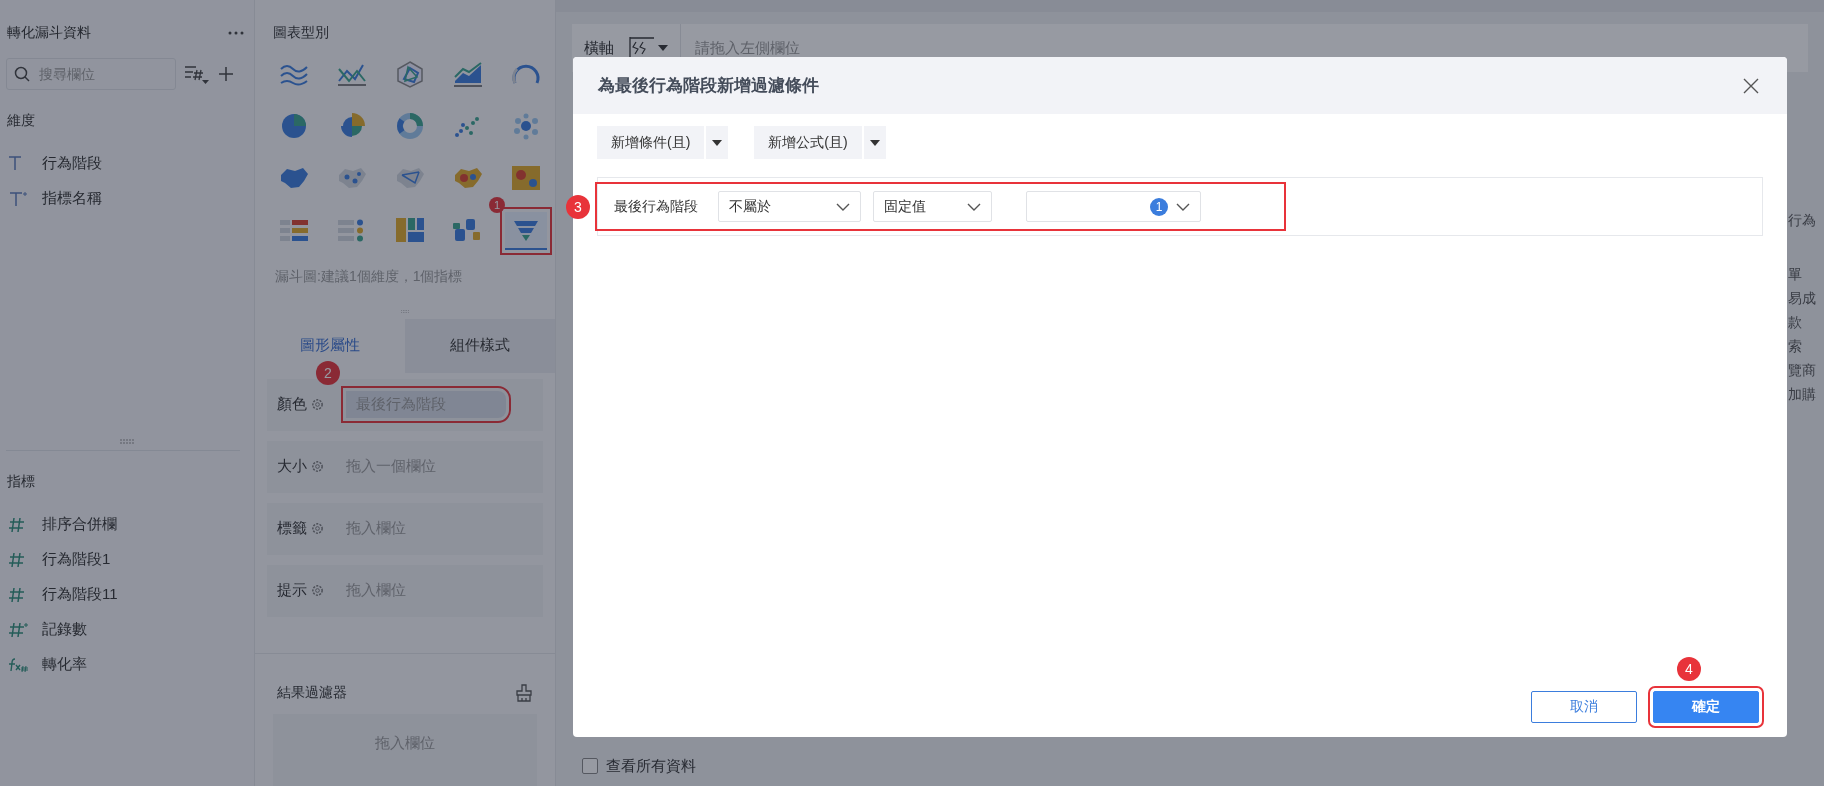  Describe the element at coordinates (1802, 299) in the screenshot. I see `chart-label: 易成` at that location.